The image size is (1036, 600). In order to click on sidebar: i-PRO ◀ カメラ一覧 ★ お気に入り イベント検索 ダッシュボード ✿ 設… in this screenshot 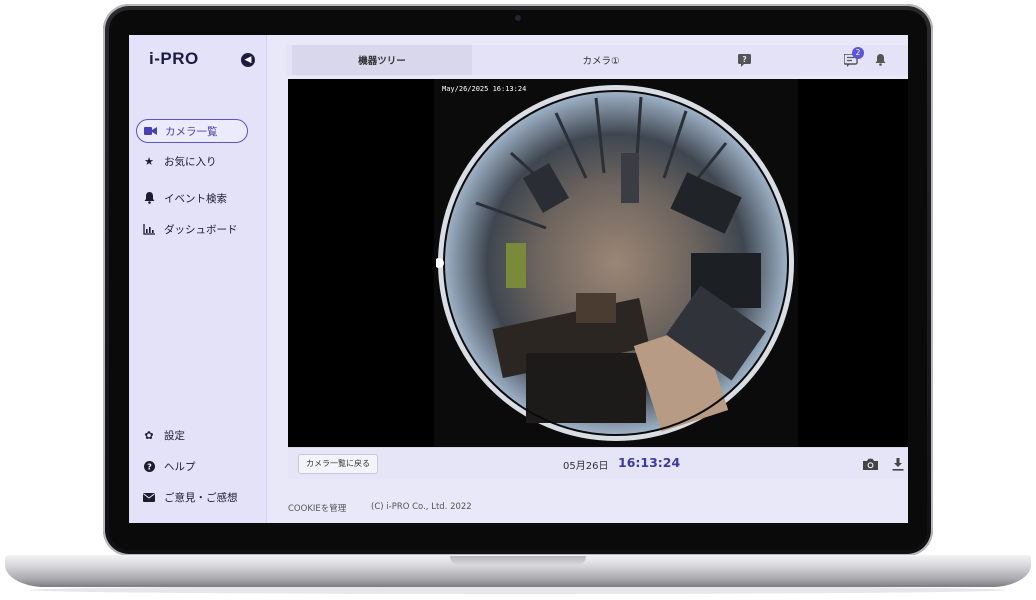, I will do `click(198, 279)`.